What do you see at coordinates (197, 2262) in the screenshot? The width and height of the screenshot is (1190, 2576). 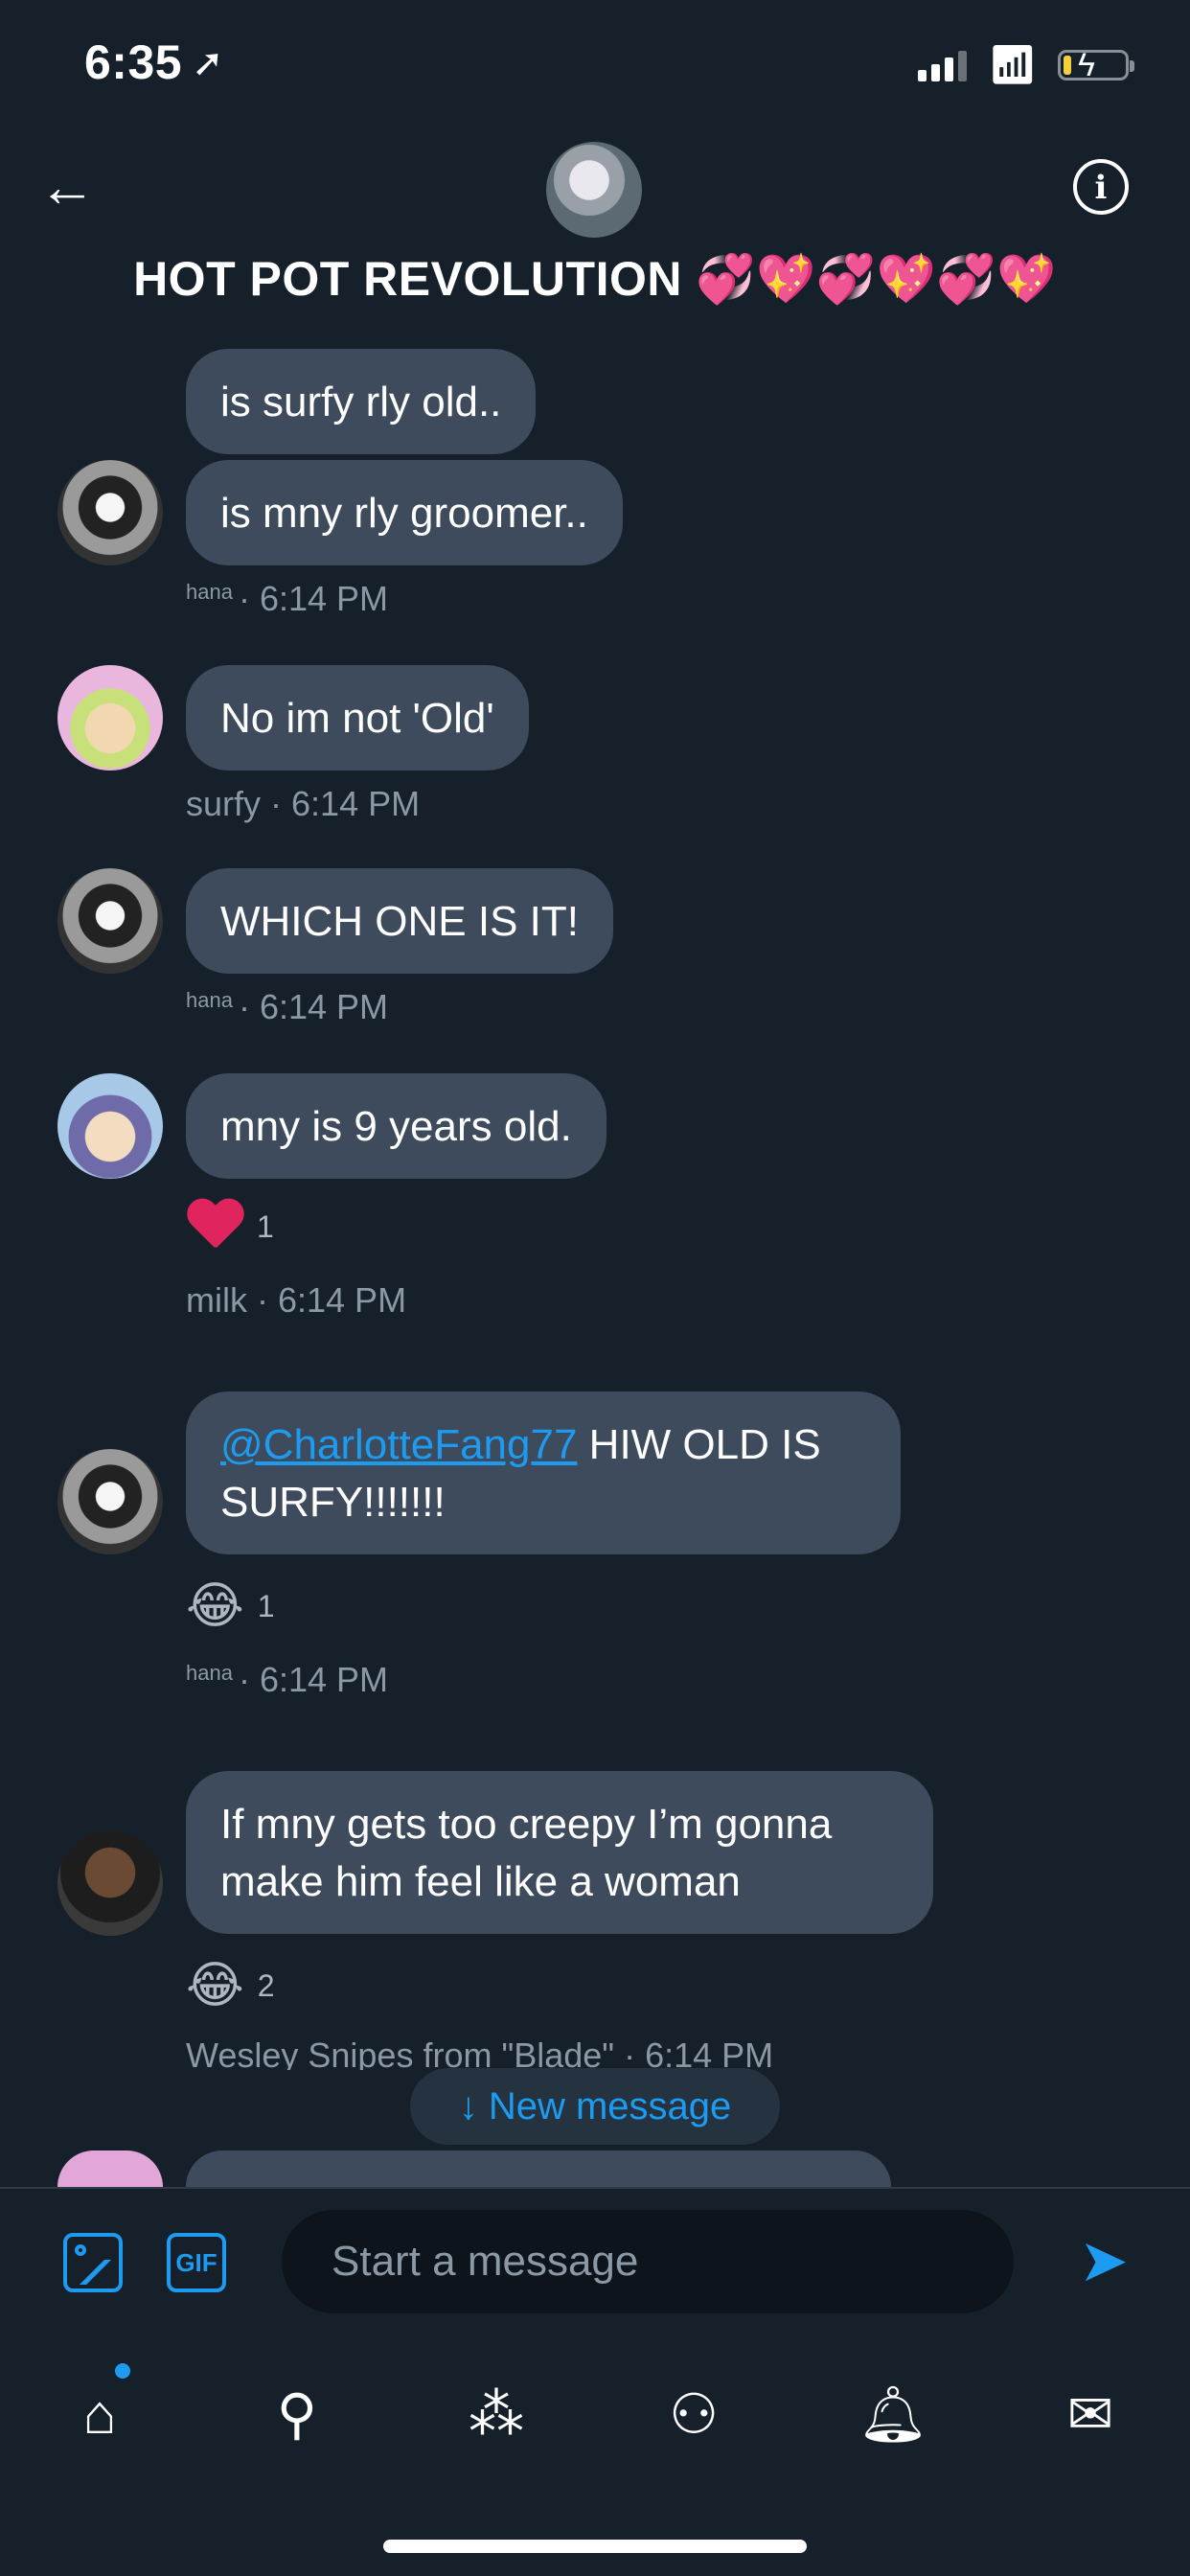 I see `gif-button: GIF` at bounding box center [197, 2262].